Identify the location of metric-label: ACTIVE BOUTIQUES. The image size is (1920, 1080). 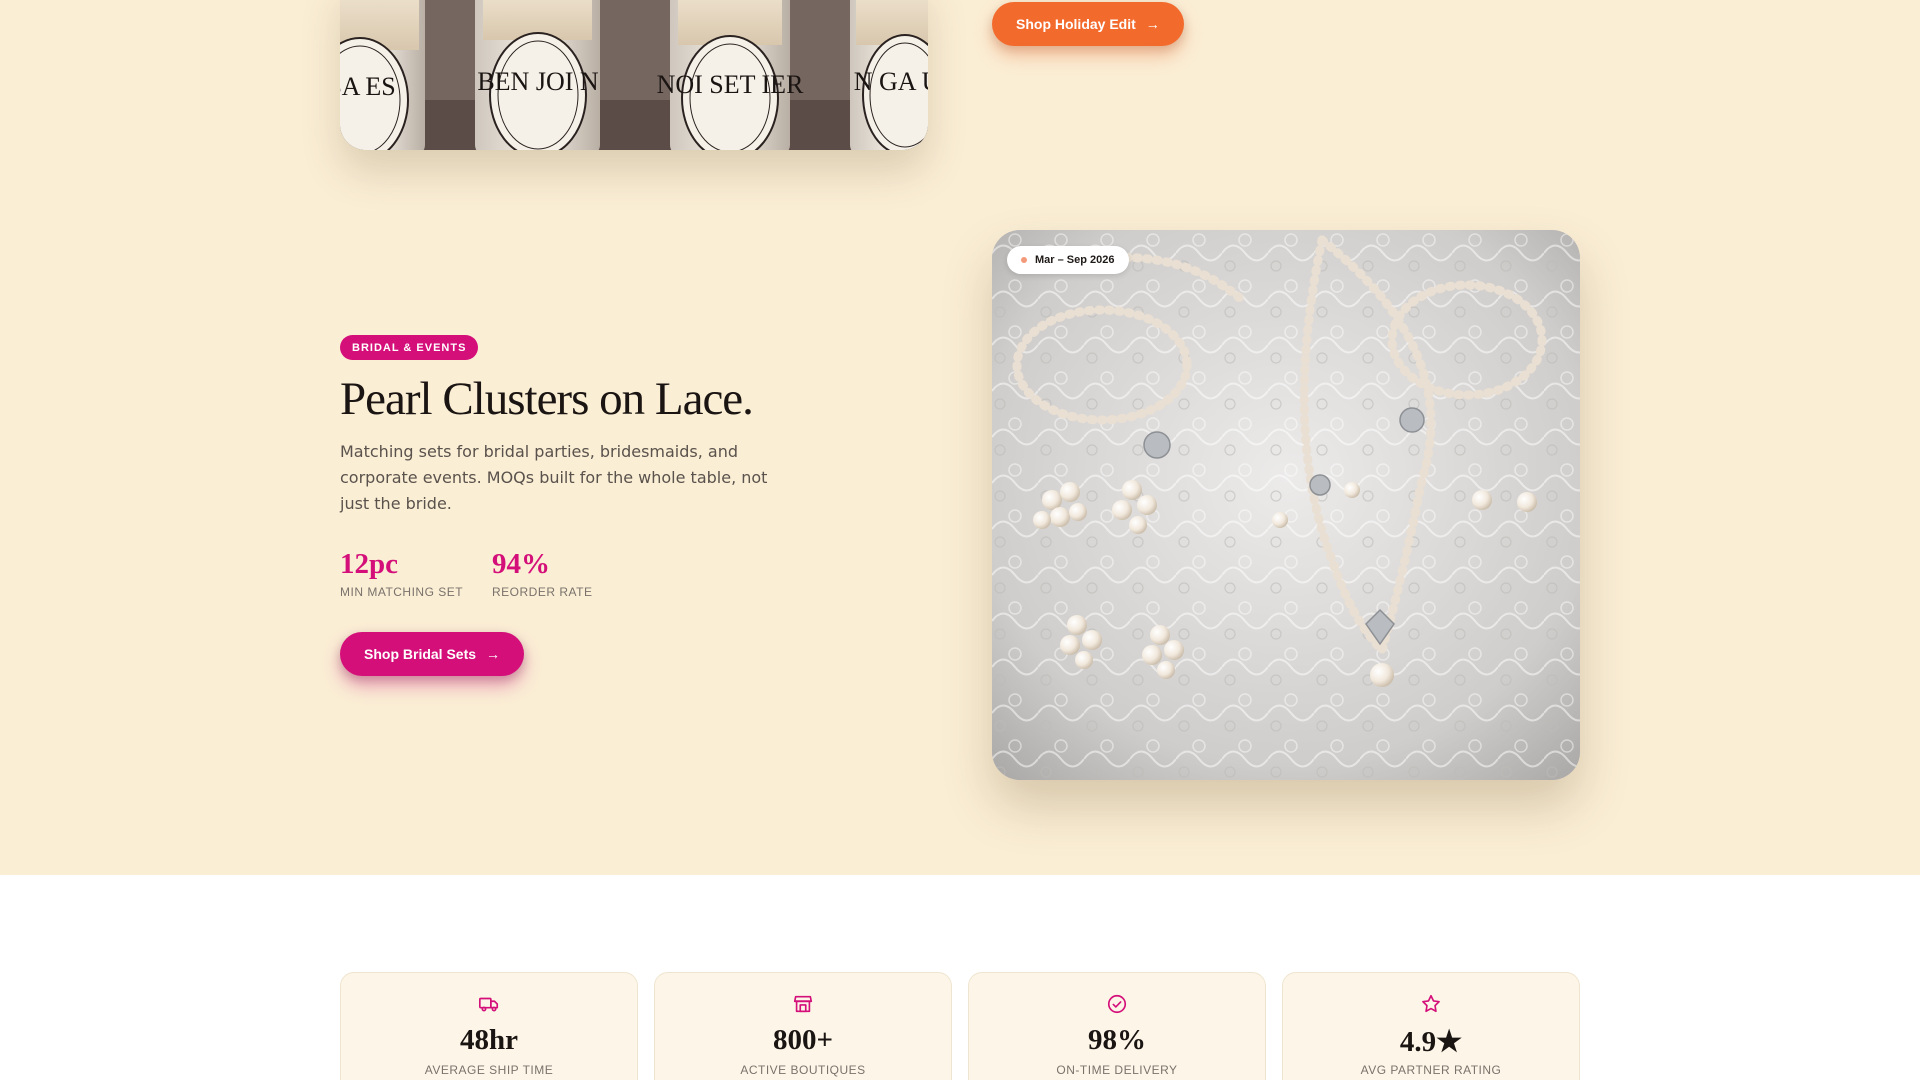
(803, 1070).